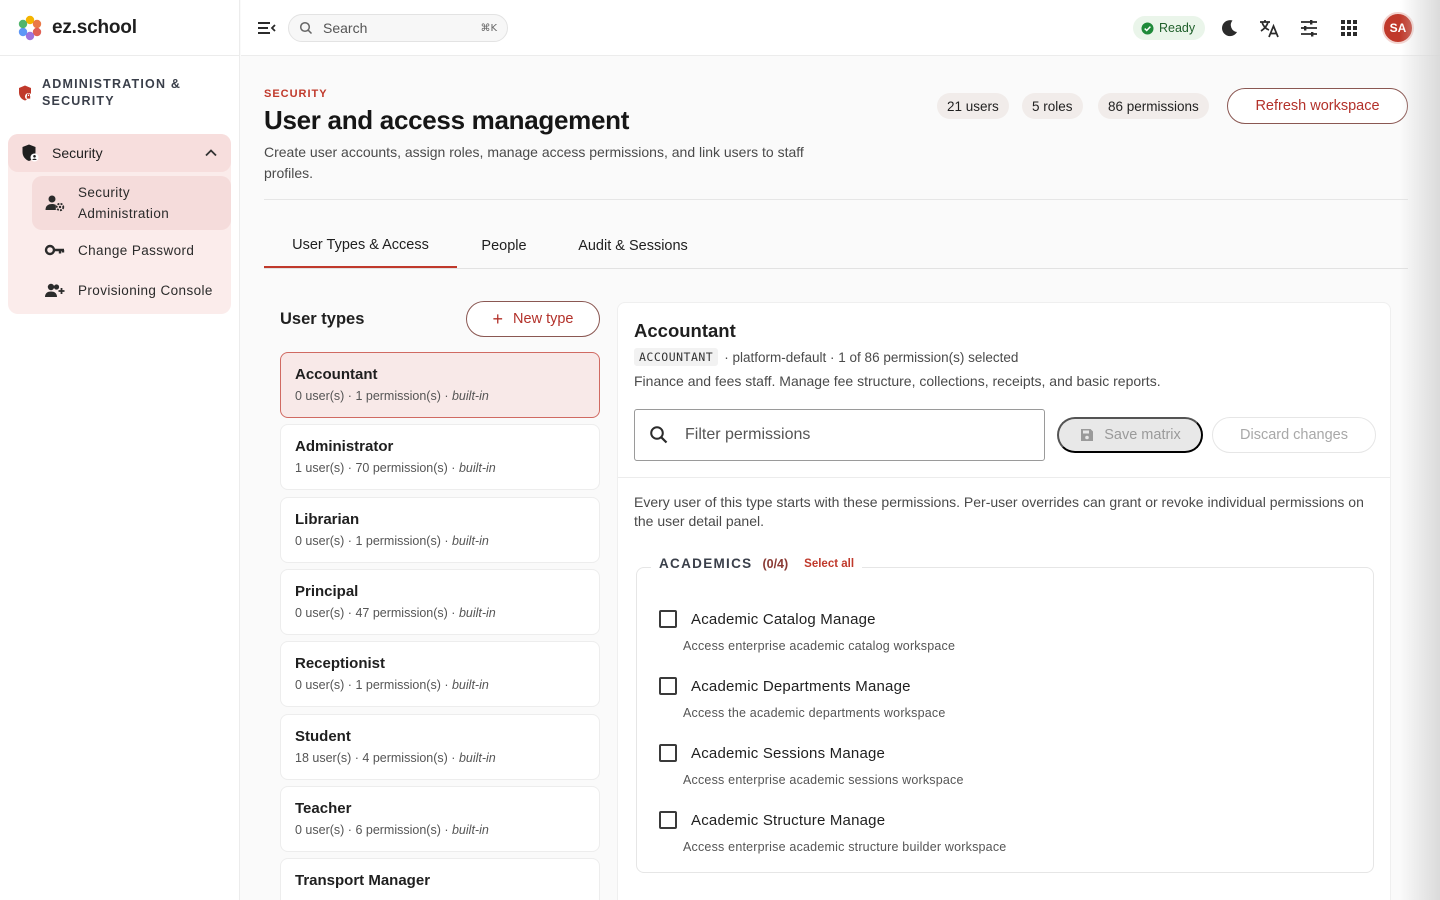 The image size is (1440, 900). I want to click on plus-icon: +, so click(498, 319).